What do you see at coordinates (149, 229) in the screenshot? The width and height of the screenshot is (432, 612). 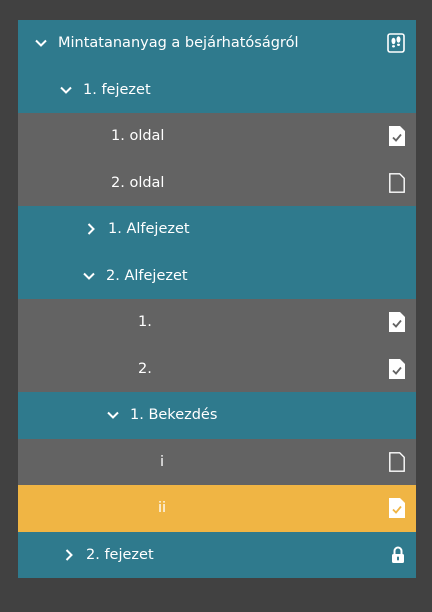 I see `tree-item-label: 1. Alfejezet` at bounding box center [149, 229].